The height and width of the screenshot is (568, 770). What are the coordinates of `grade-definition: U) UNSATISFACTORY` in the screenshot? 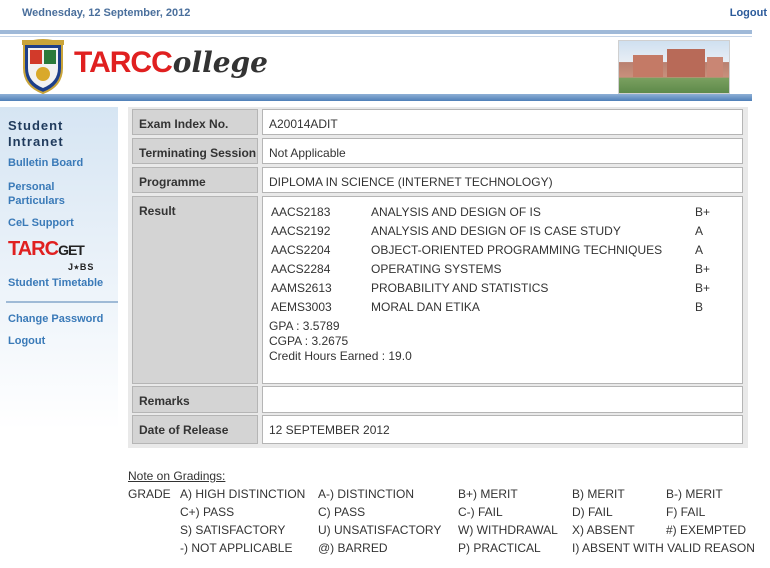 It's located at (380, 530).